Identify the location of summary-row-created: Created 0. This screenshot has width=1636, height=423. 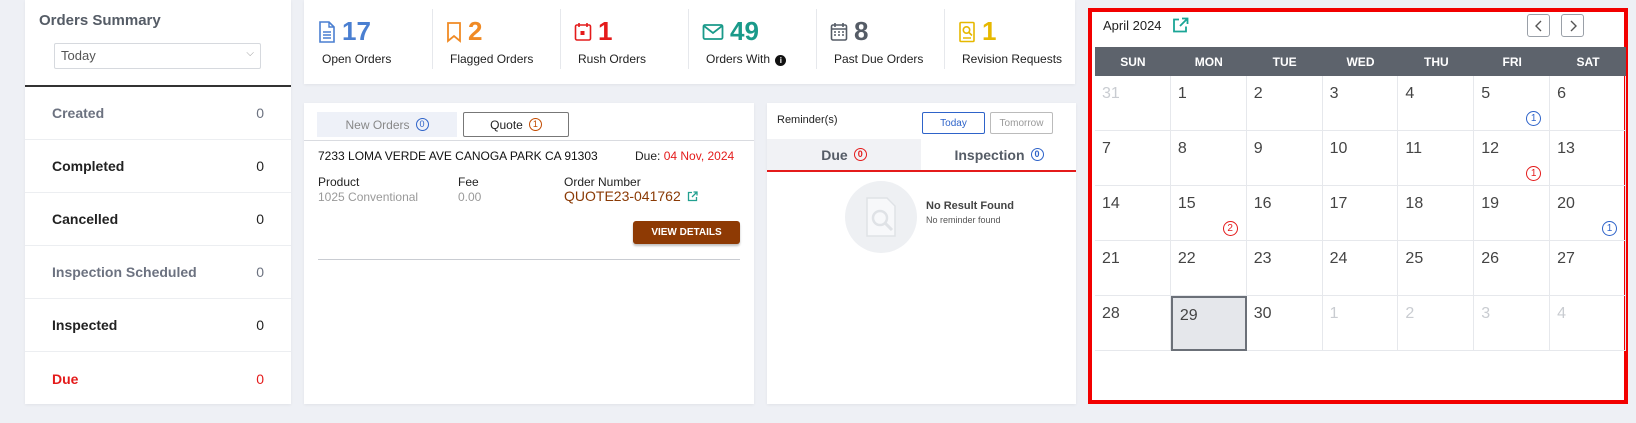
(158, 113).